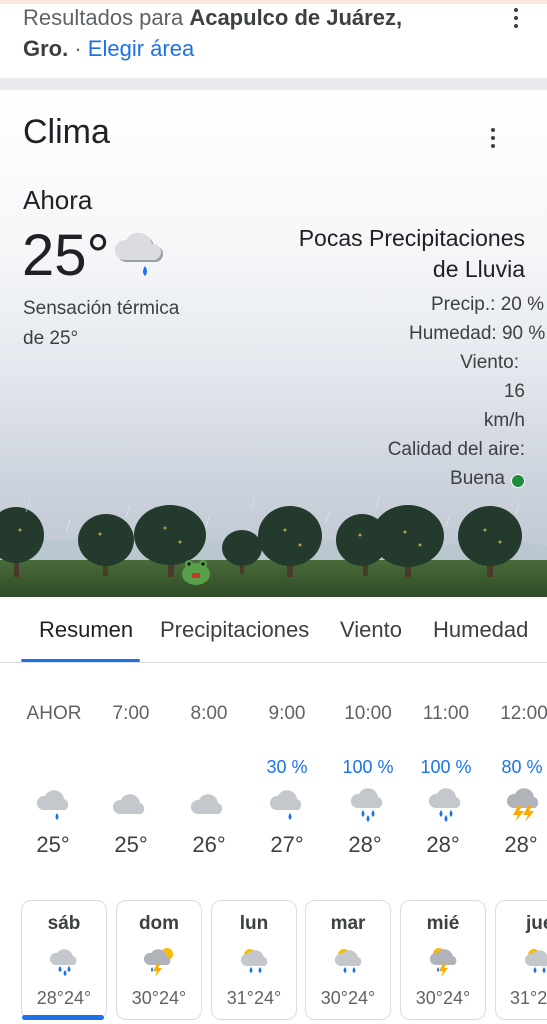  Describe the element at coordinates (521, 960) in the screenshot. I see `day-card-thu: jue 31°2` at that location.